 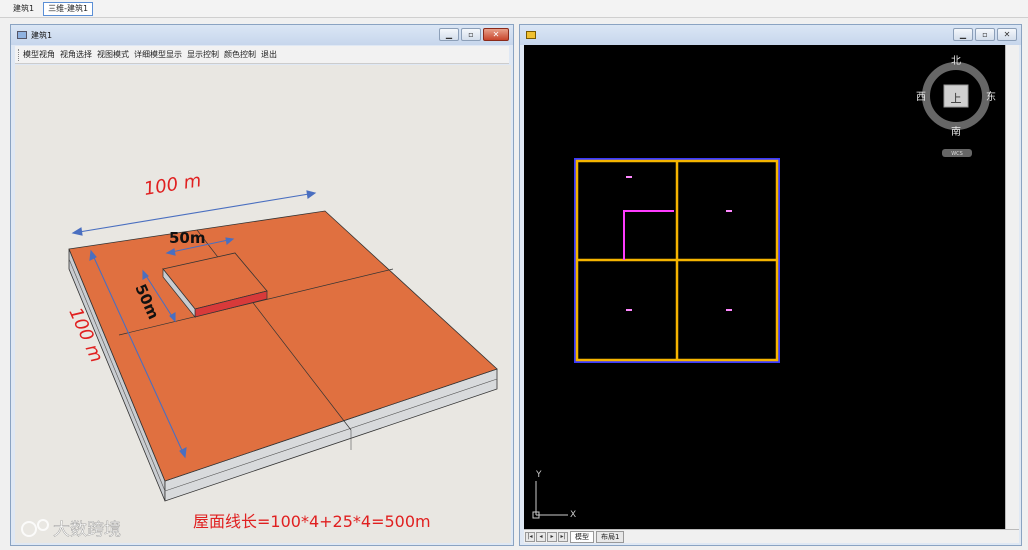 I want to click on compass-north: 北, so click(x=956, y=61).